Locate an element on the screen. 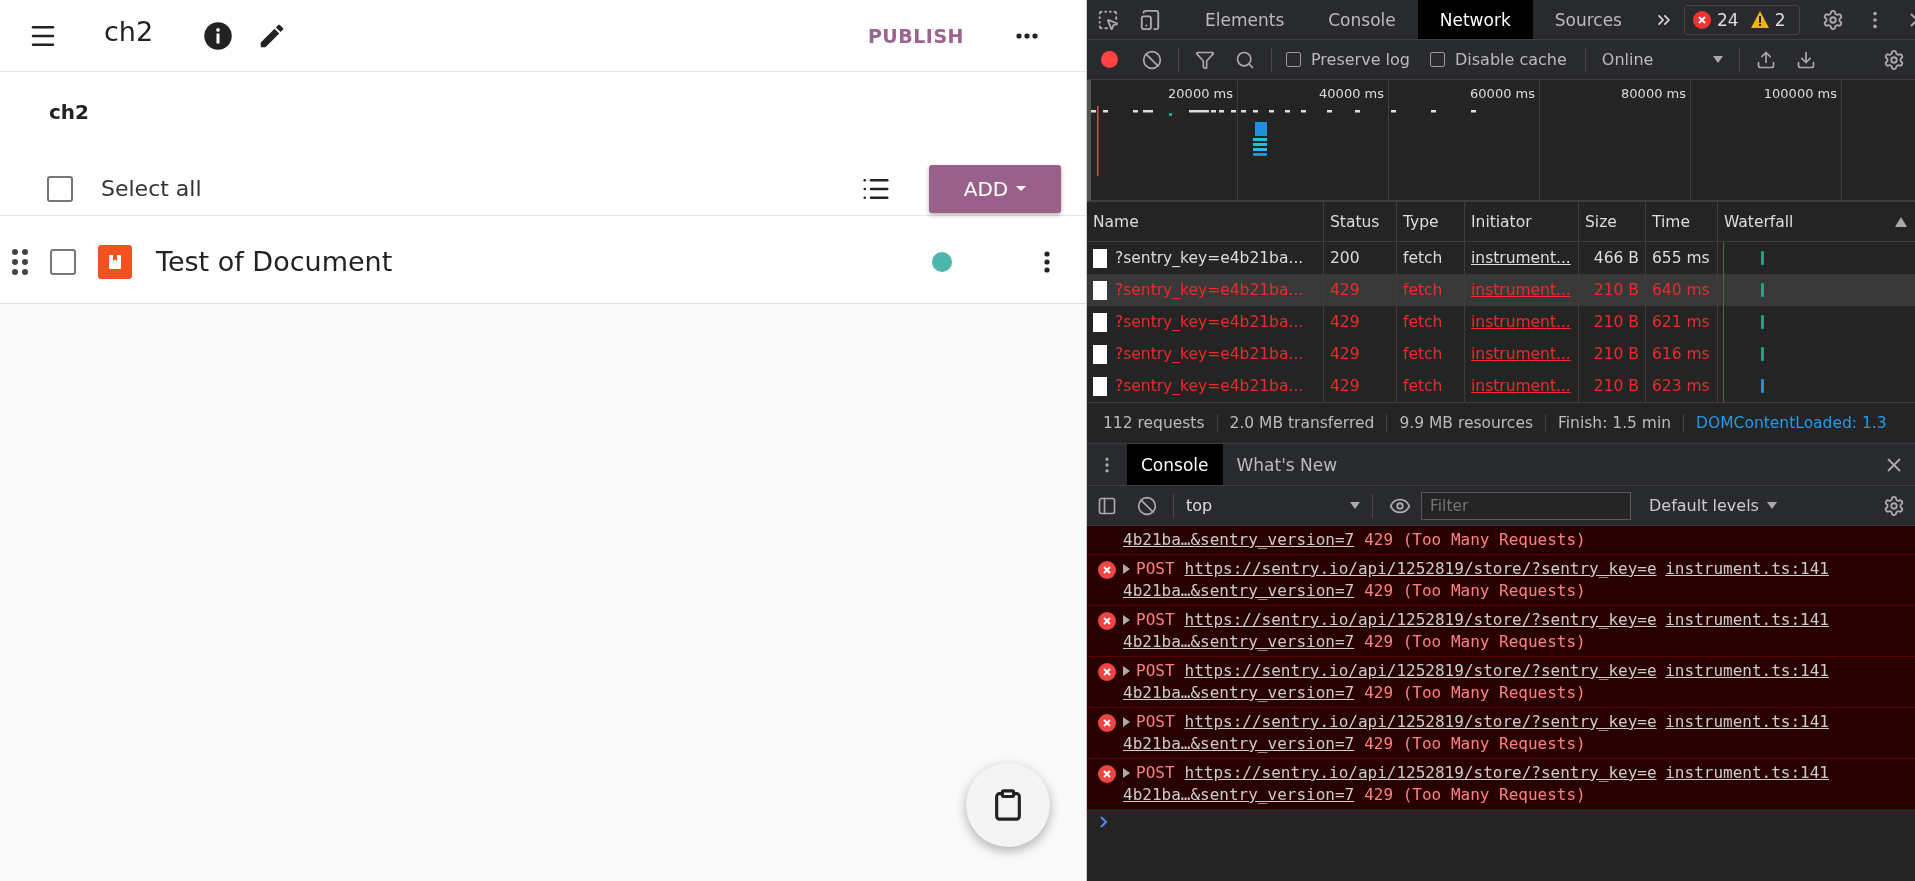 The image size is (1915, 881). page-title: ch2 is located at coordinates (129, 31).